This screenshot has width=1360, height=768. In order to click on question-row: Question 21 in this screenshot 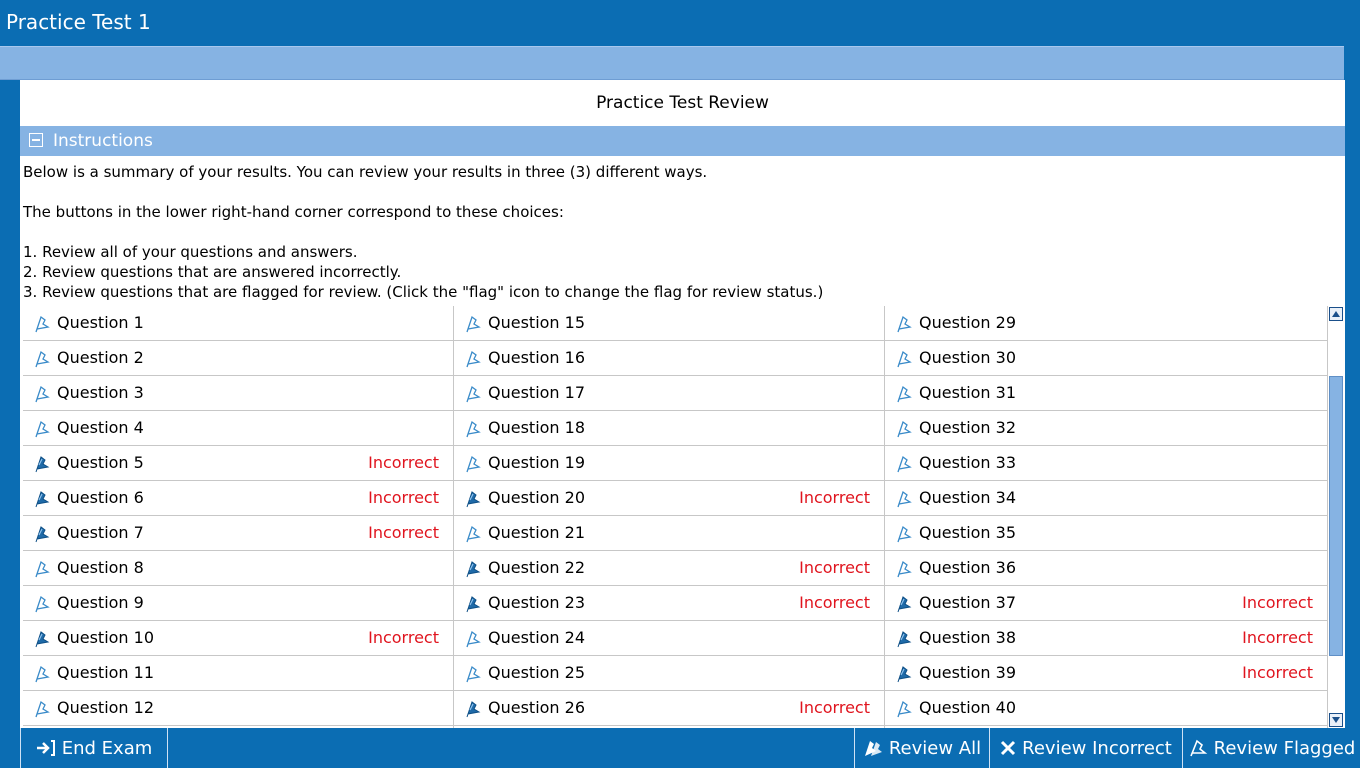, I will do `click(669, 533)`.